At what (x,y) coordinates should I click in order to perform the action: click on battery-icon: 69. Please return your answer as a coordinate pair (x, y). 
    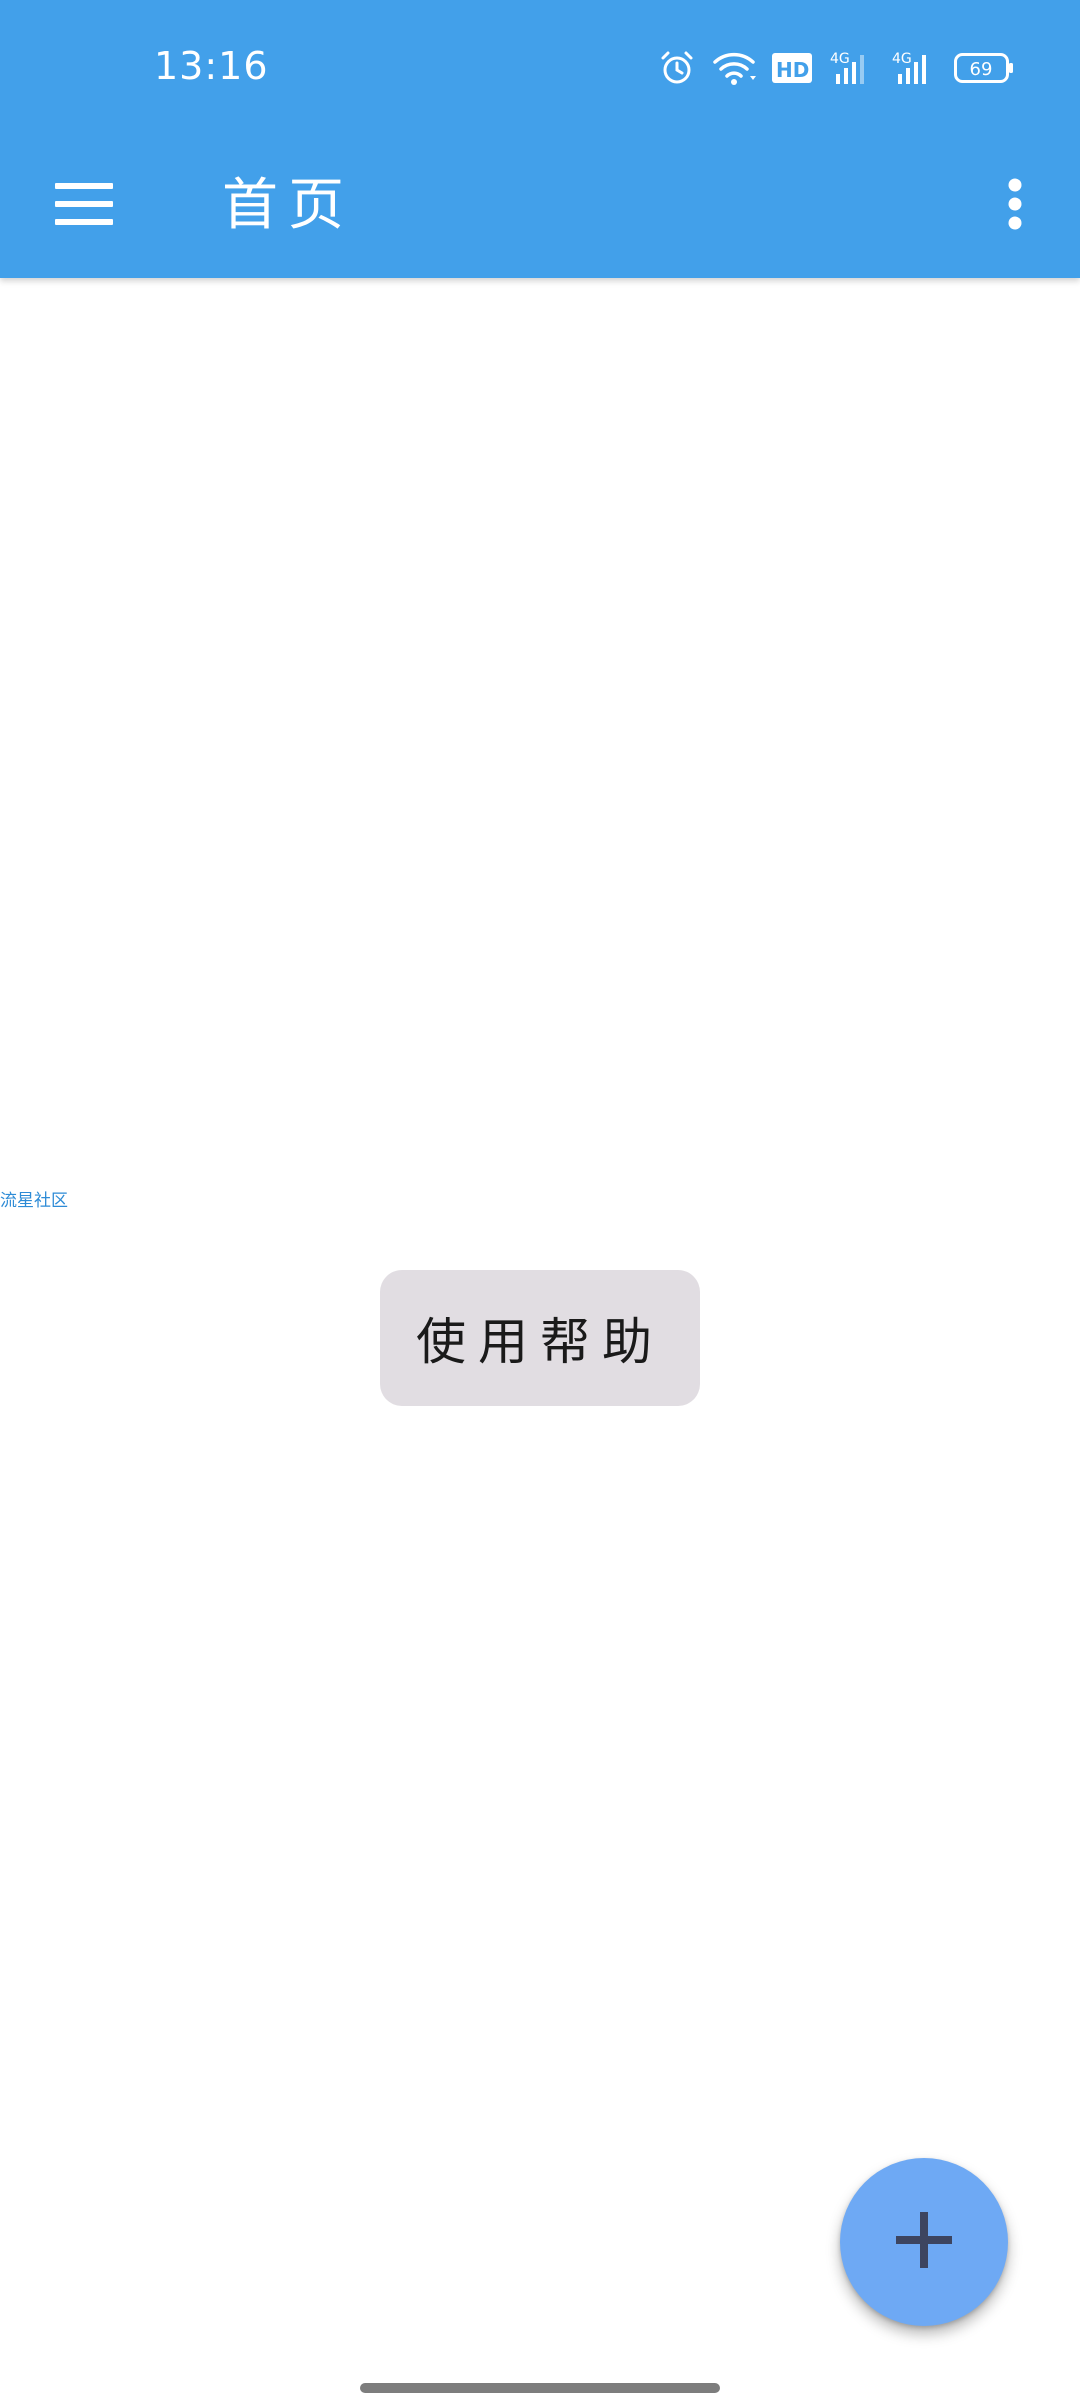
    Looking at the image, I should click on (984, 68).